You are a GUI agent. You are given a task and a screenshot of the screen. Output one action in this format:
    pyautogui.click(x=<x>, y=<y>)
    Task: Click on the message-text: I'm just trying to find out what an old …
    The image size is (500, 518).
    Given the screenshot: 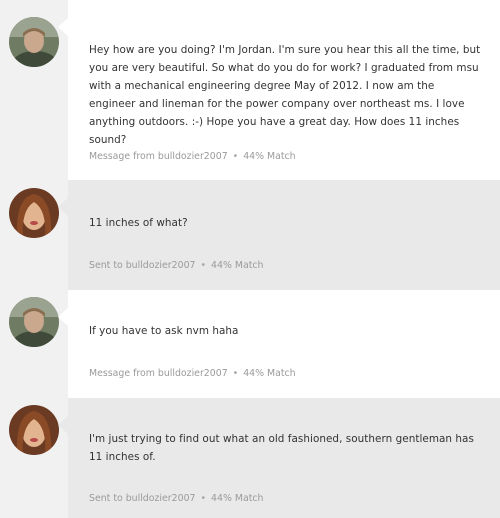 What is the action you would take?
    pyautogui.click(x=281, y=448)
    